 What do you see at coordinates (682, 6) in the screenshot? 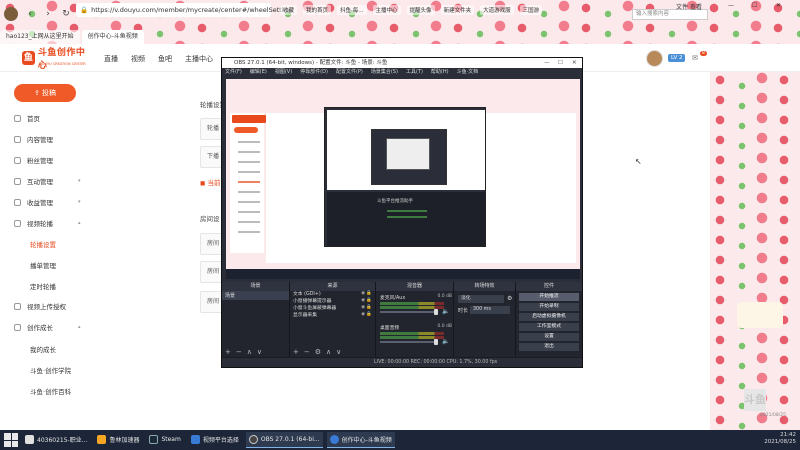
I see `menu-file: 文件` at bounding box center [682, 6].